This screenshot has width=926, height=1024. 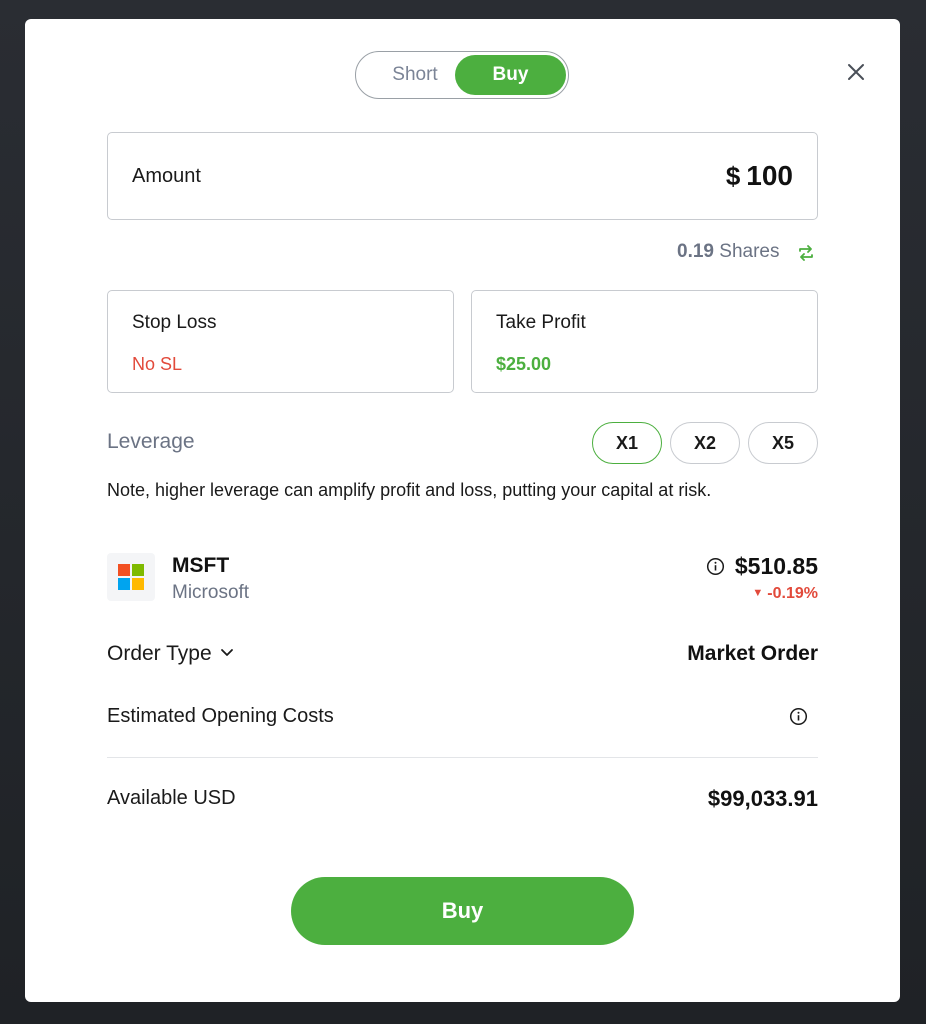 What do you see at coordinates (856, 72) in the screenshot?
I see `close-icon` at bounding box center [856, 72].